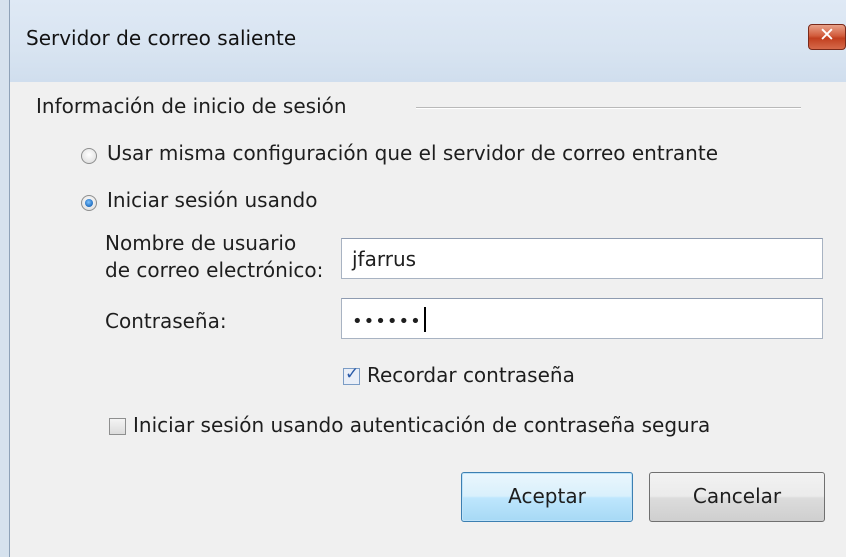  Describe the element at coordinates (387, 321) in the screenshot. I see `password-value: ••••••` at that location.